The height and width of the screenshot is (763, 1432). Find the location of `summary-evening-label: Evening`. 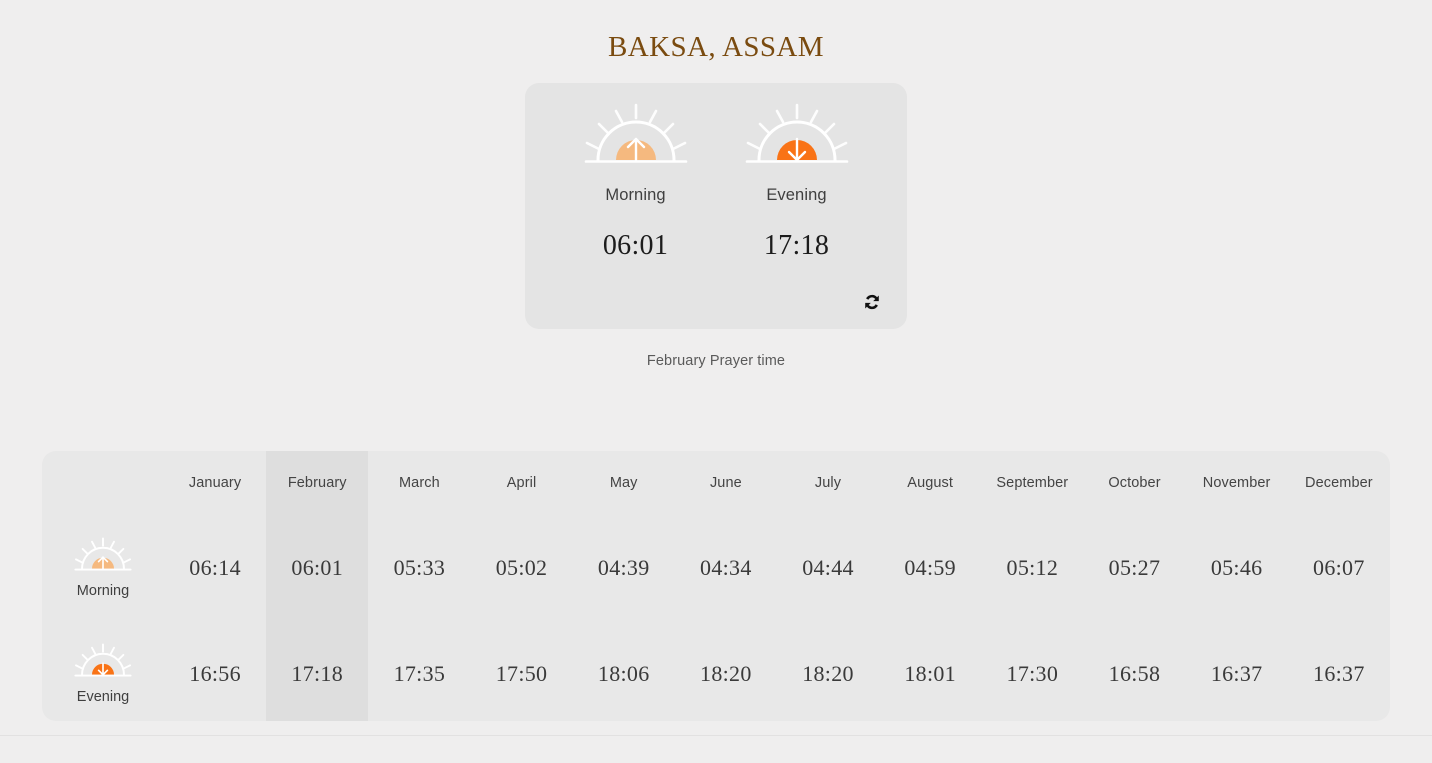

summary-evening-label: Evening is located at coordinates (796, 195).